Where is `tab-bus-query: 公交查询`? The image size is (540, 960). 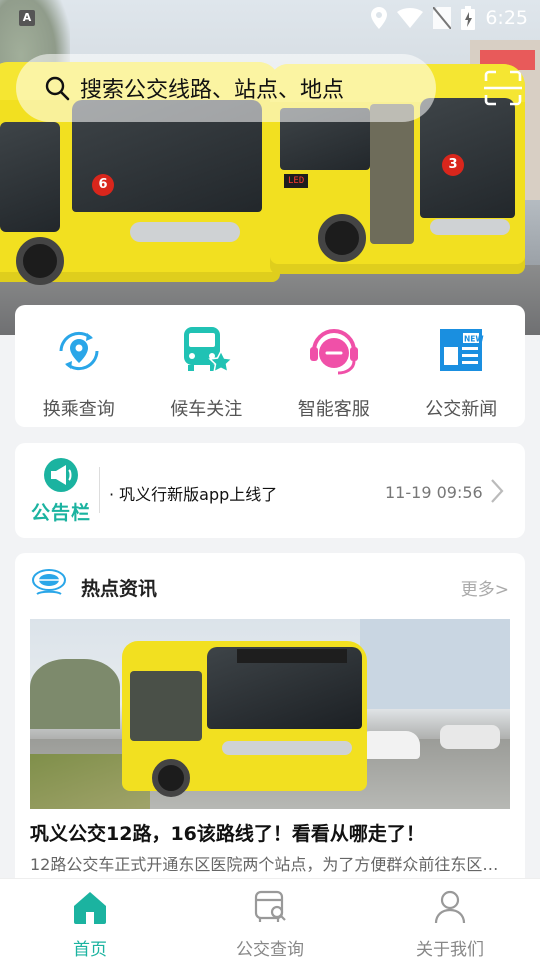 tab-bus-query: 公交查询 is located at coordinates (270, 919).